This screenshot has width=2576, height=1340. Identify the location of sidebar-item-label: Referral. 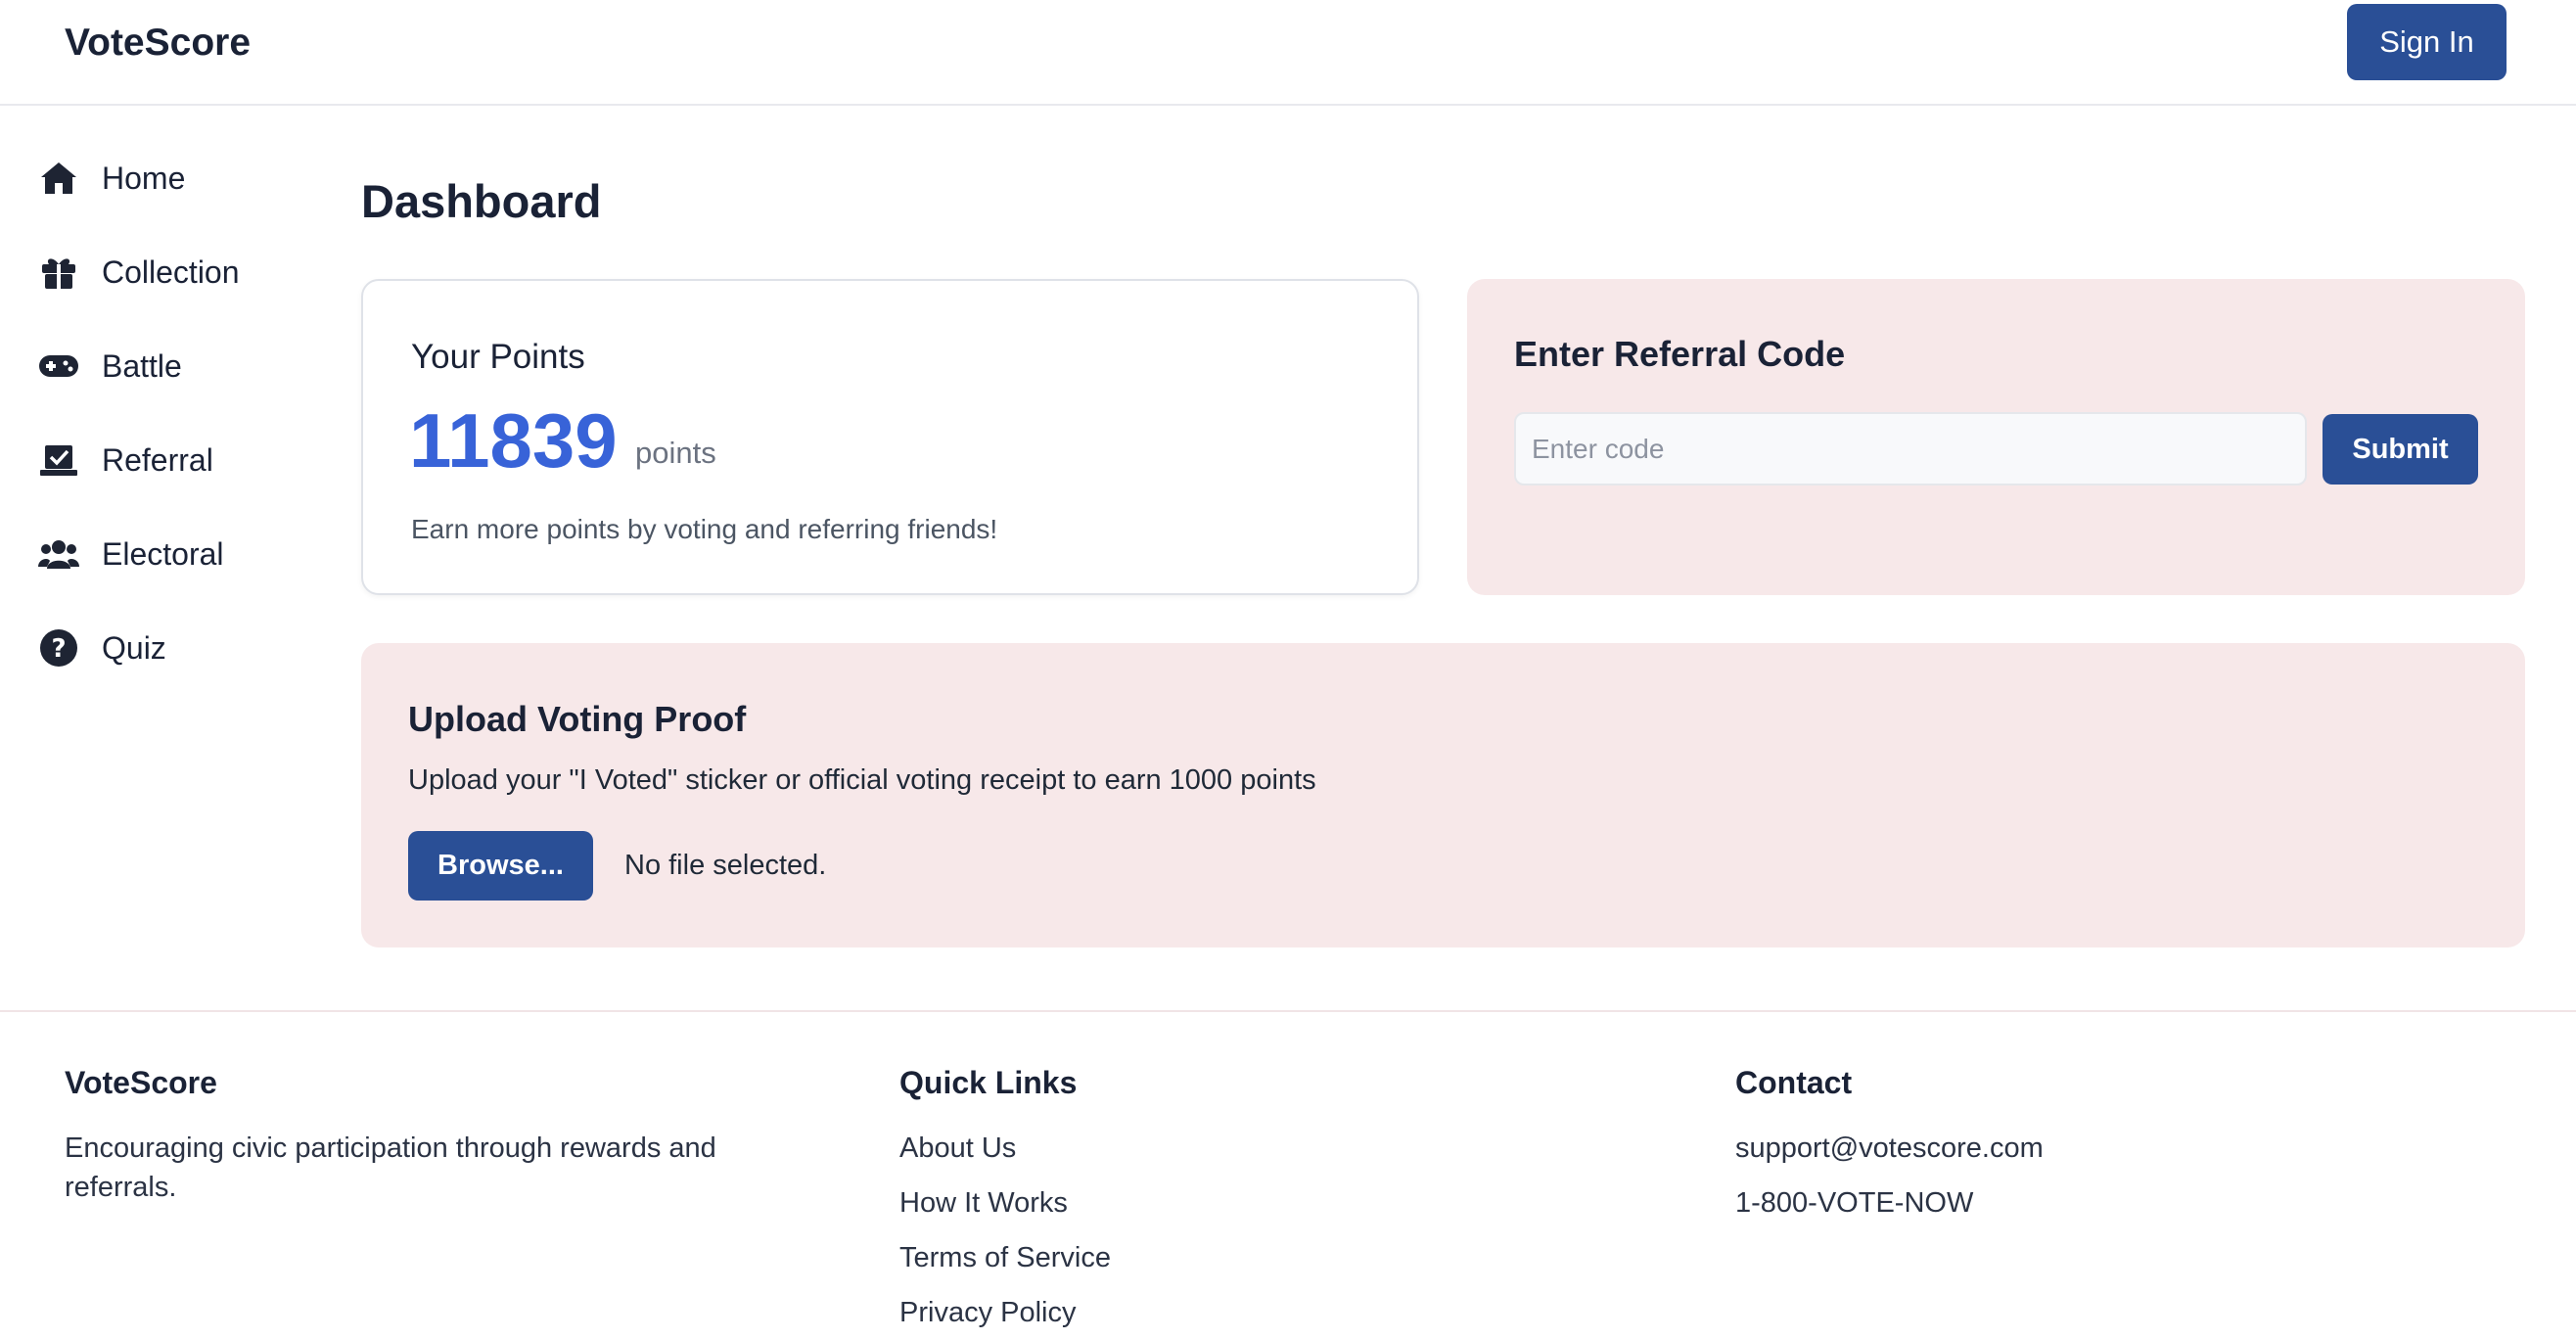
(157, 459).